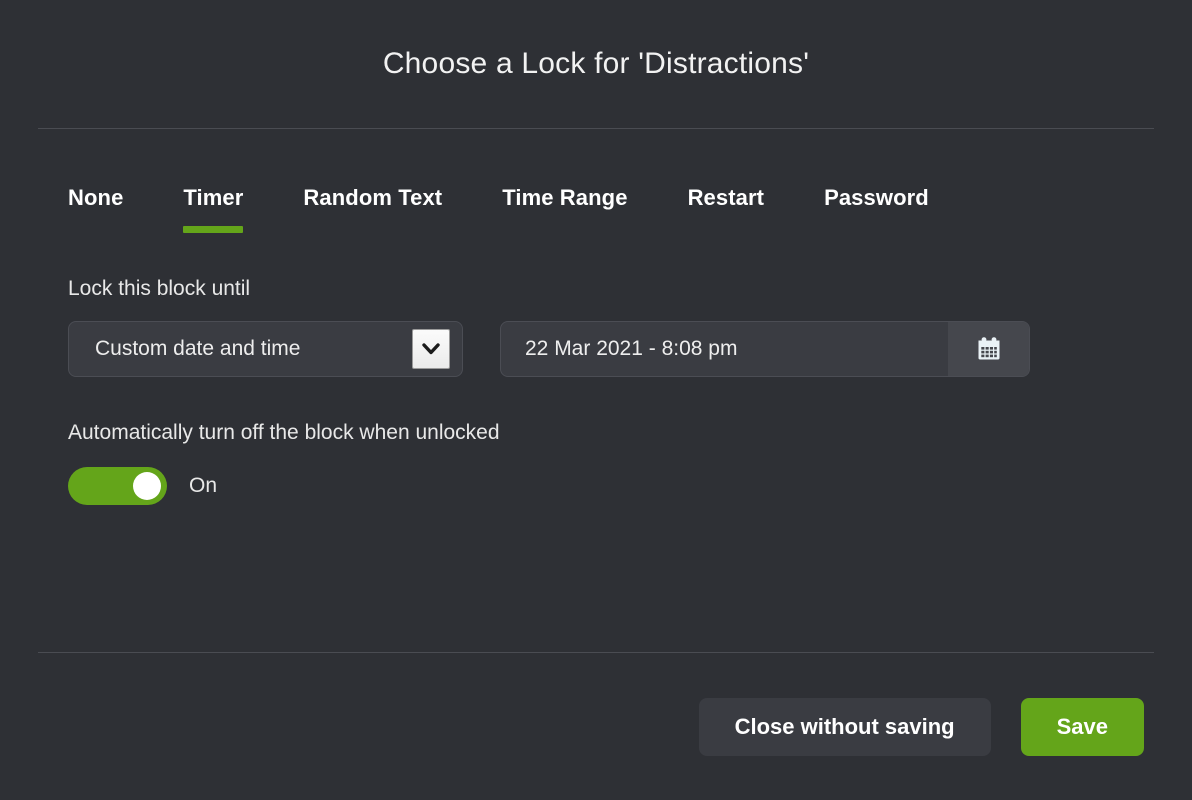 The height and width of the screenshot is (800, 1192). What do you see at coordinates (988, 349) in the screenshot?
I see `calendar-icon` at bounding box center [988, 349].